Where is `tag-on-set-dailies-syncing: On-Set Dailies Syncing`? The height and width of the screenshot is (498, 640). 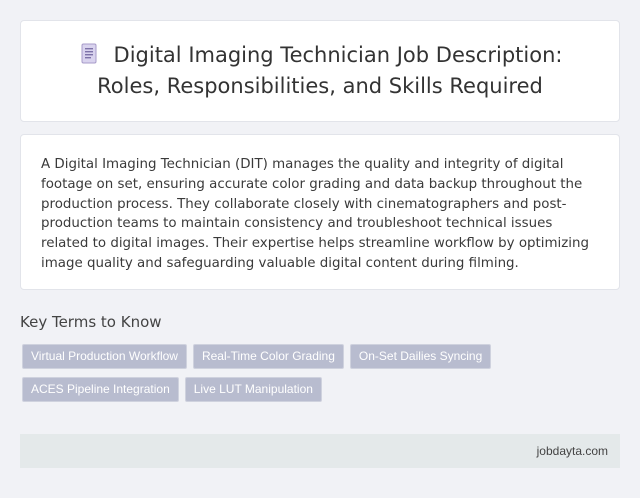 tag-on-set-dailies-syncing: On-Set Dailies Syncing is located at coordinates (420, 356).